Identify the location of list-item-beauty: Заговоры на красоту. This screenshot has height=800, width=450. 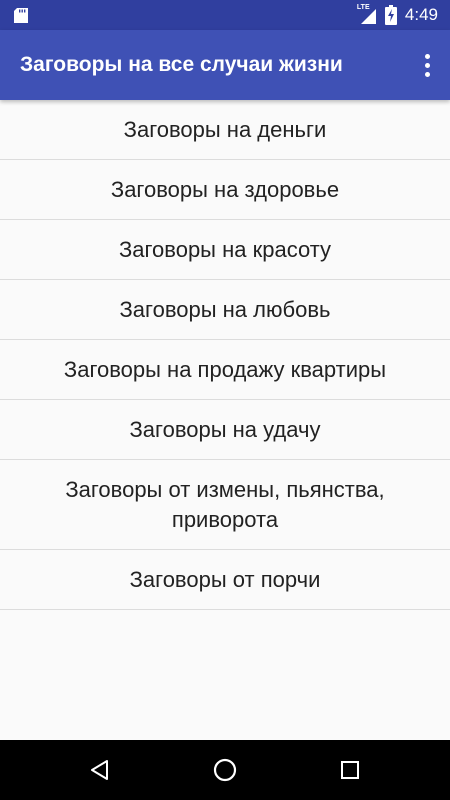
(225, 250).